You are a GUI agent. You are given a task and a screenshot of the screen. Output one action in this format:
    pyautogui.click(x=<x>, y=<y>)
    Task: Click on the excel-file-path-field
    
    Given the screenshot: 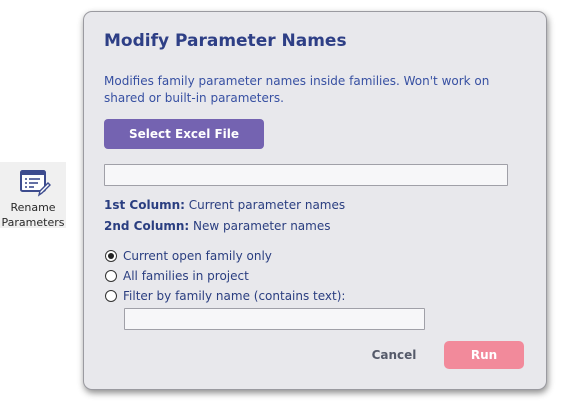 What is the action you would take?
    pyautogui.click(x=306, y=175)
    